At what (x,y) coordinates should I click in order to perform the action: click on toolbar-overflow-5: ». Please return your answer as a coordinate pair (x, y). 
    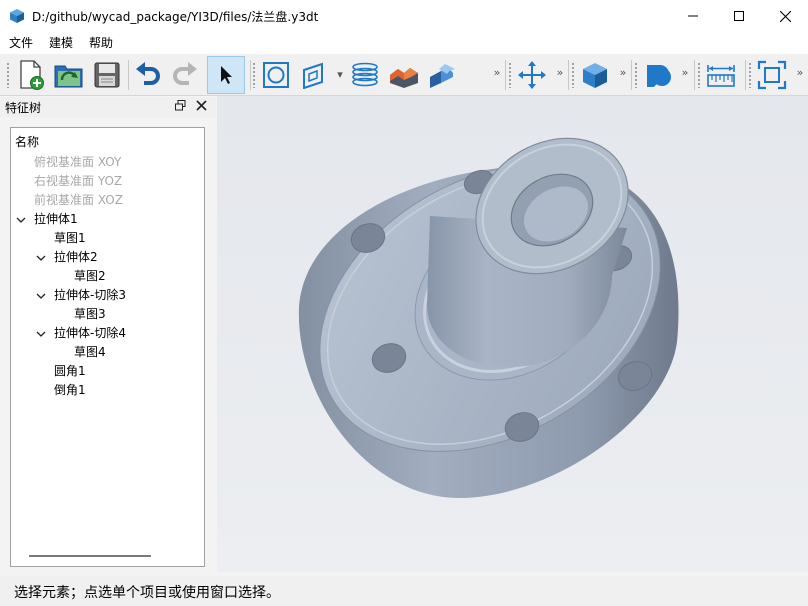
    Looking at the image, I should click on (800, 72).